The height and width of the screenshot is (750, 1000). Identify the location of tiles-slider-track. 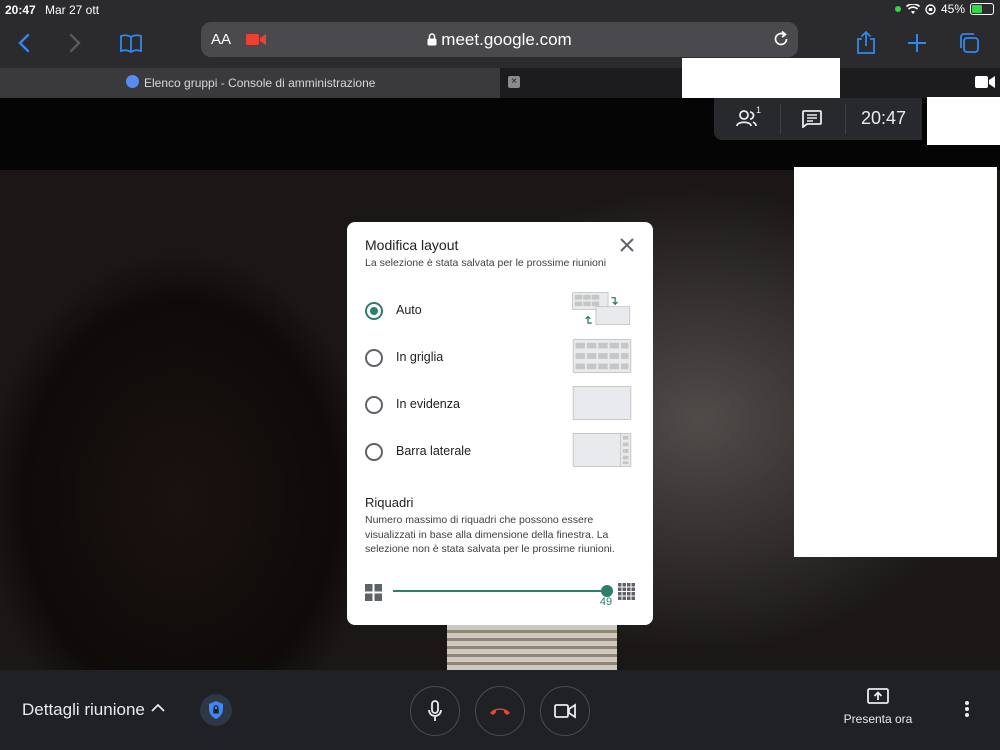
(500, 591).